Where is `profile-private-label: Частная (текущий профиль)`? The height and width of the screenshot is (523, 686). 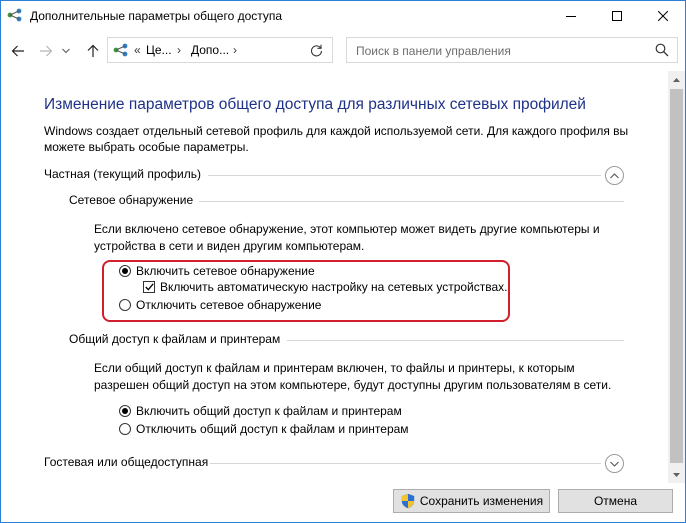 profile-private-label: Частная (текущий профиль) is located at coordinates (122, 174).